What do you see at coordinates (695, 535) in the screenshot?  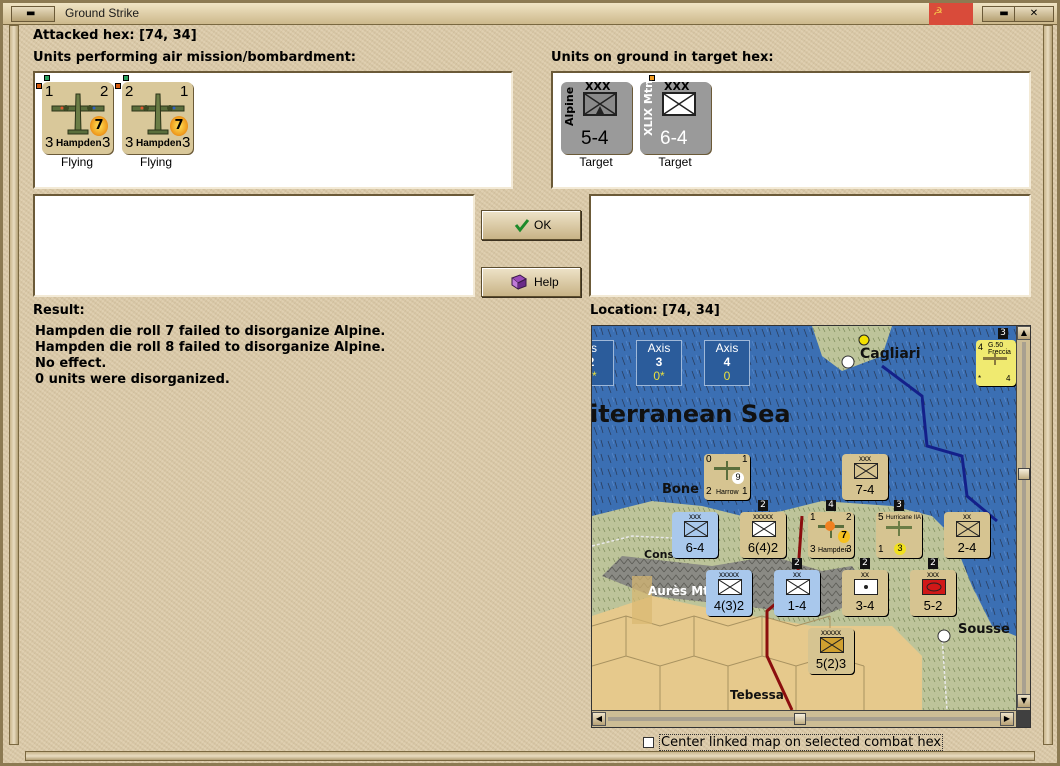 I see `map-ground-counter: xxx 6-4` at bounding box center [695, 535].